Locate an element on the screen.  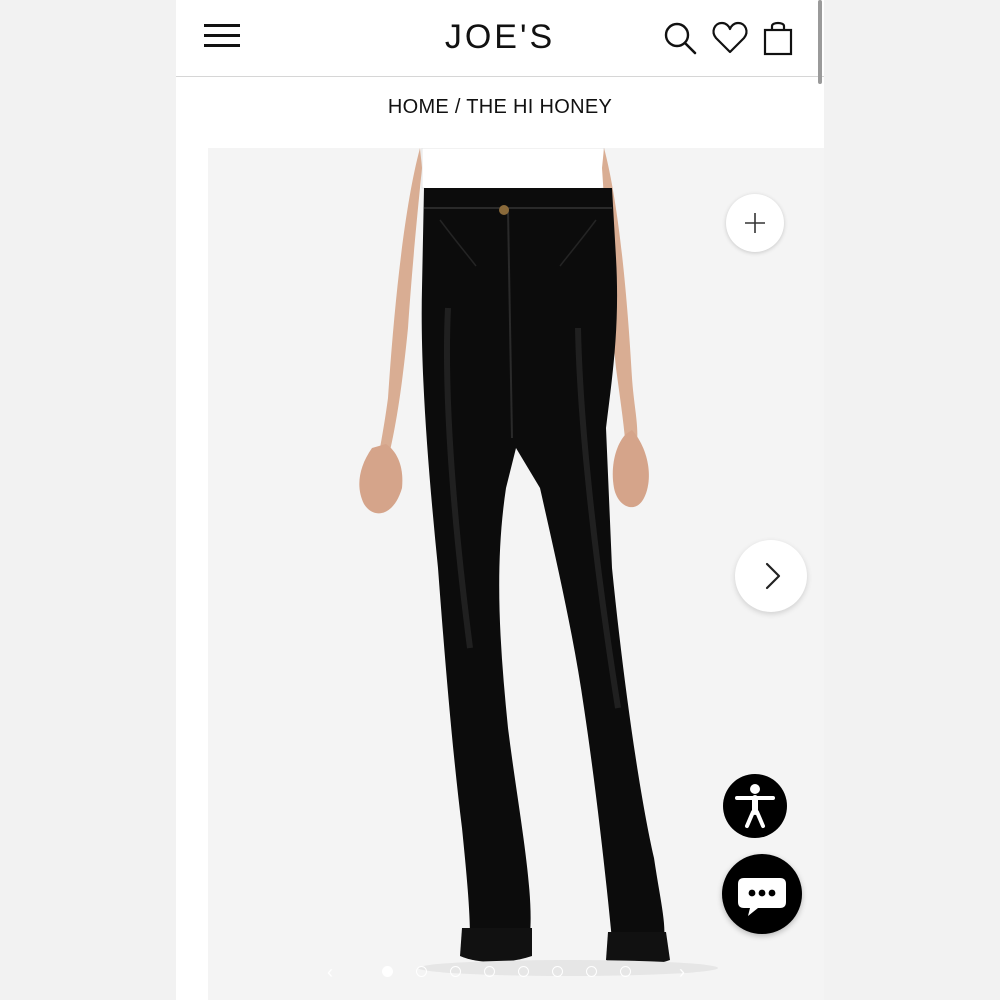
hamburger-menu-icon is located at coordinates (222, 36).